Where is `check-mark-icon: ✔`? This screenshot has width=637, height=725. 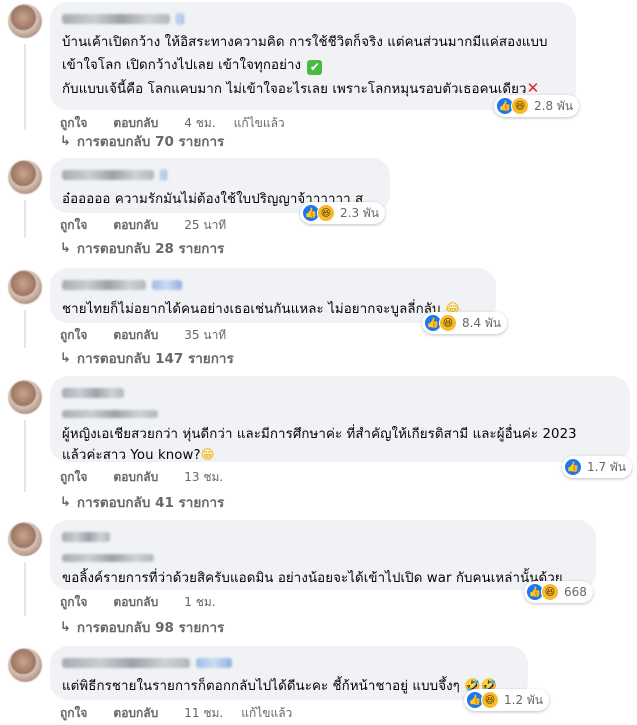 check-mark-icon: ✔ is located at coordinates (315, 67).